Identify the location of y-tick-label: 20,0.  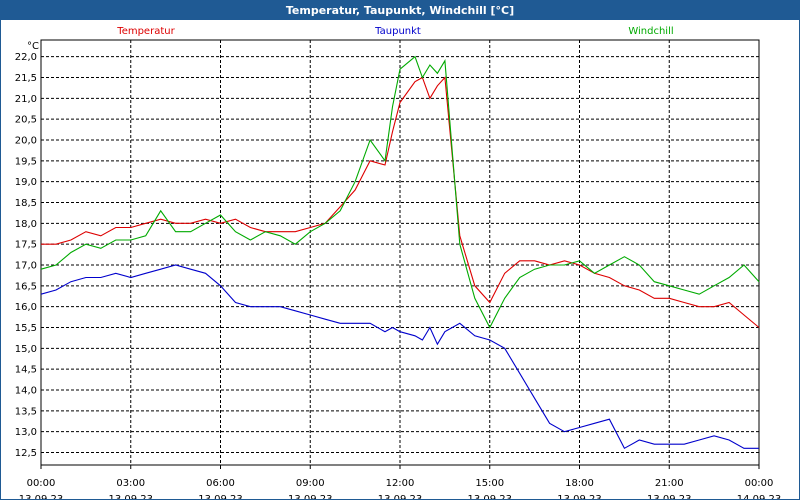
(26, 141).